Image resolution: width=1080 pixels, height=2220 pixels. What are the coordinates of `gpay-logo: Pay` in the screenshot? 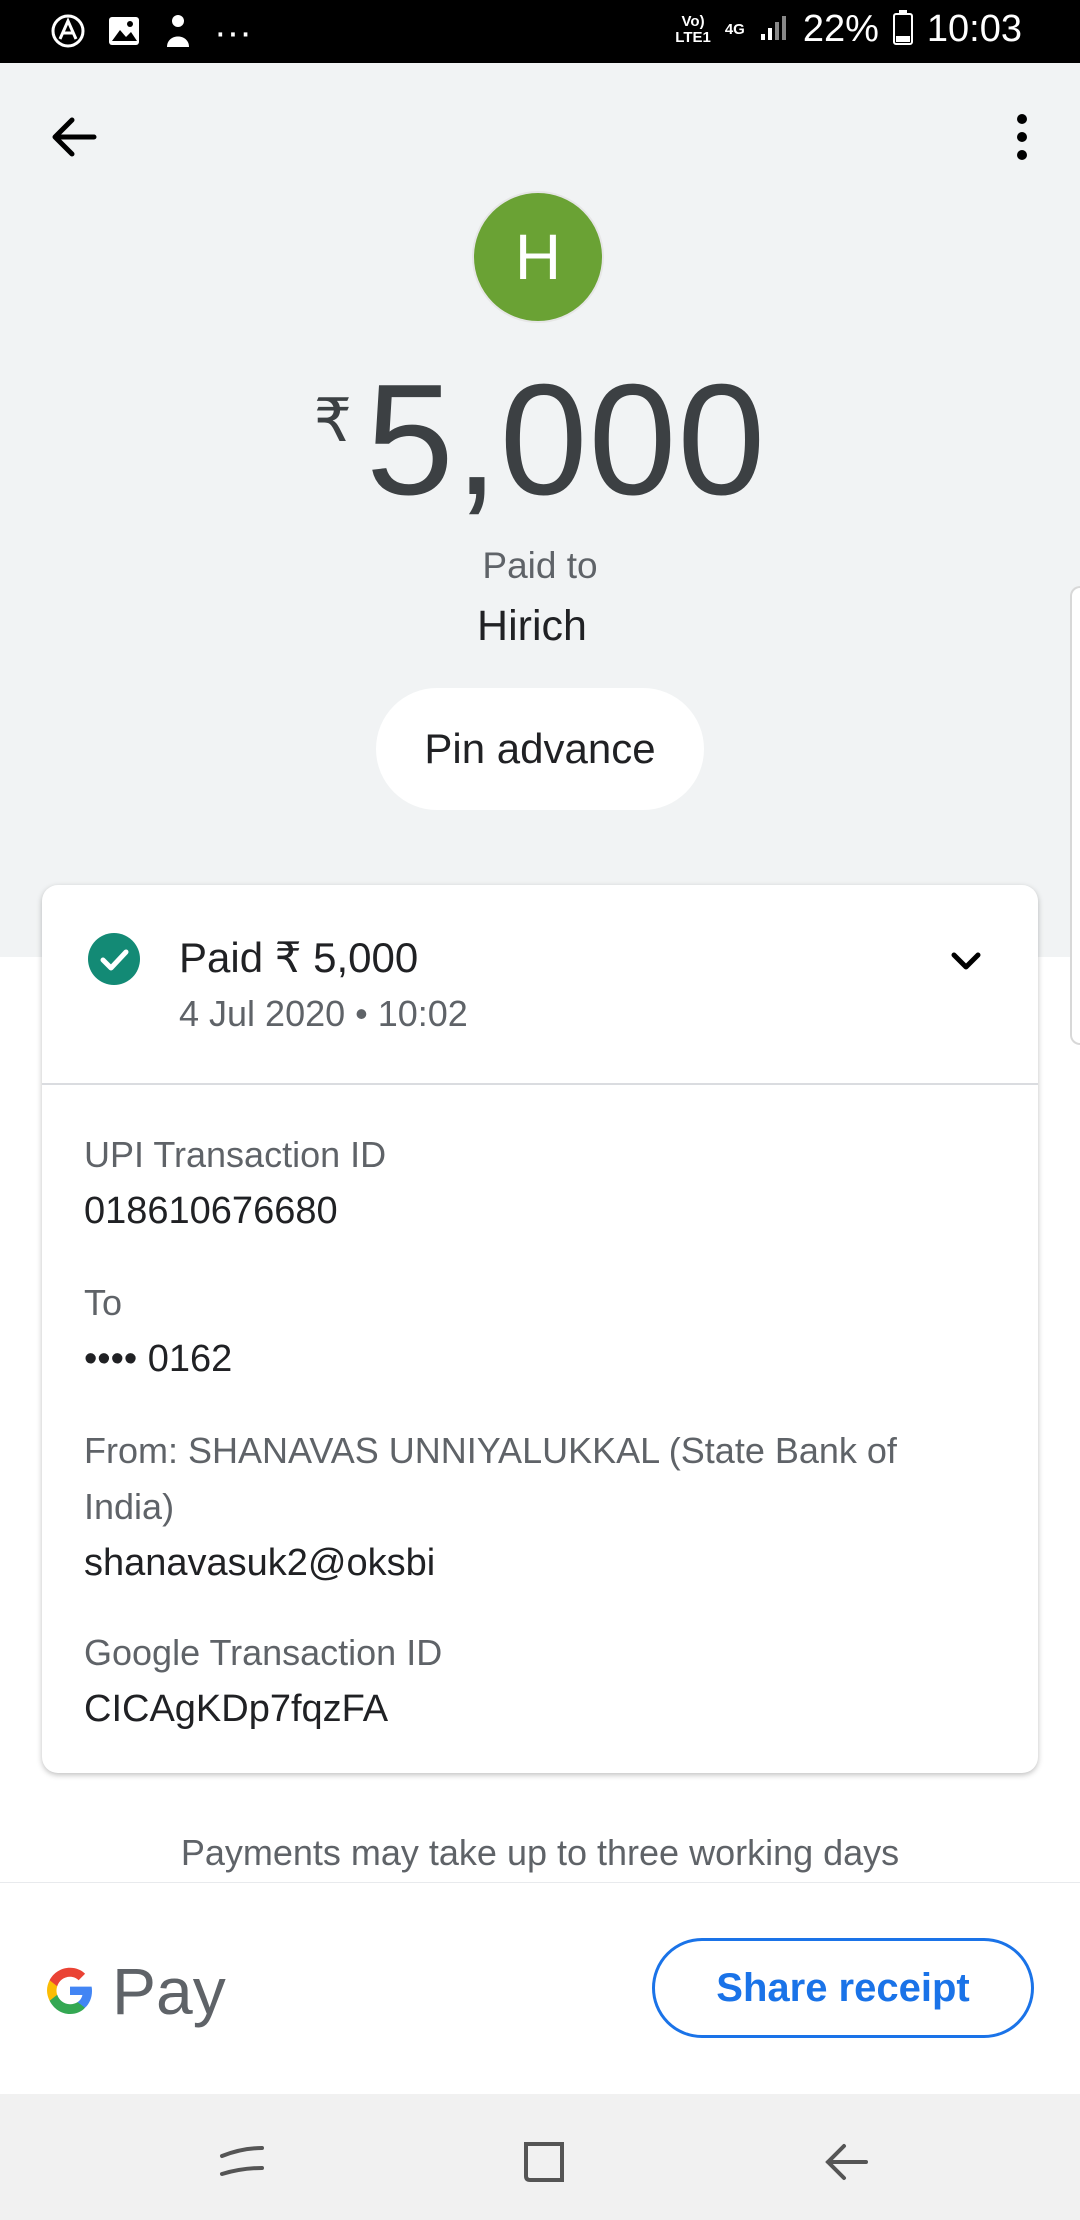 It's located at (134, 1991).